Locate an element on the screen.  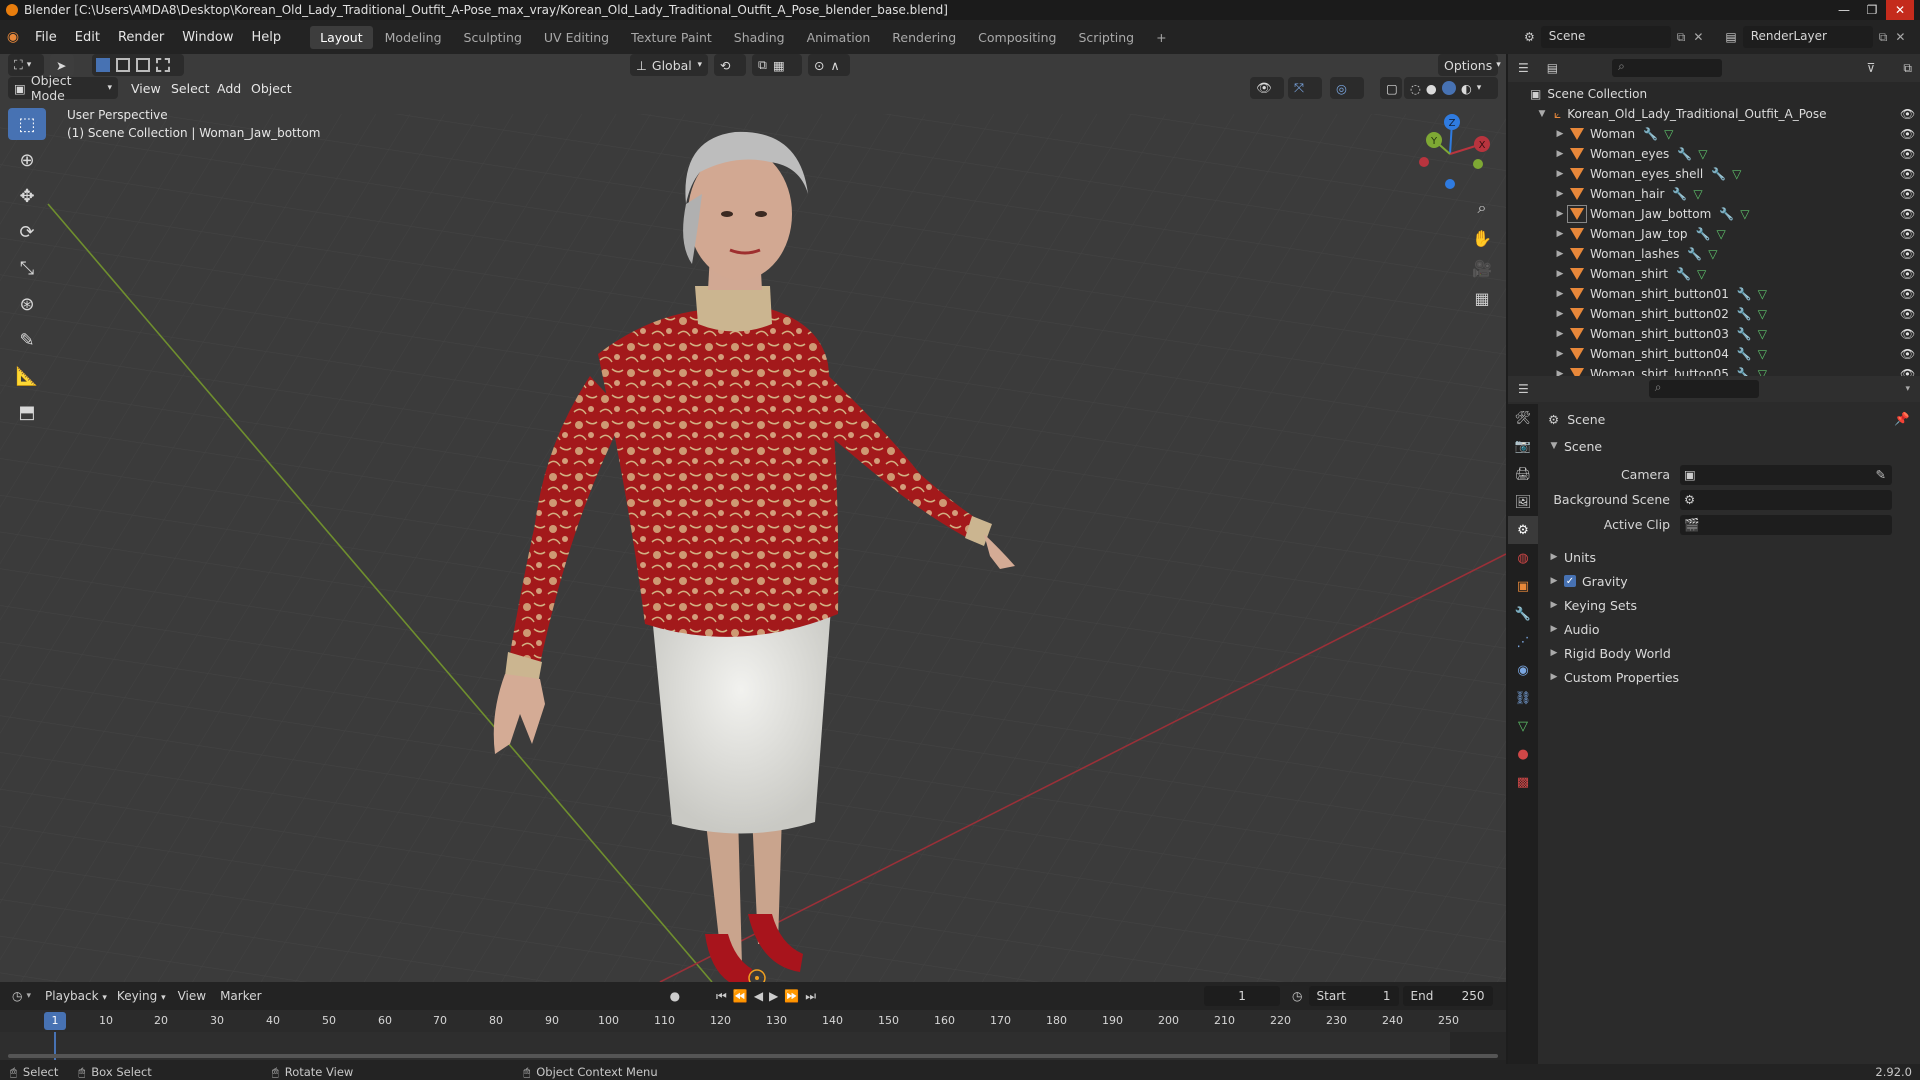
outliner-item: ▶ Woman_shirt_button01 🔧 ▽ 👁 is located at coordinates (1714, 294).